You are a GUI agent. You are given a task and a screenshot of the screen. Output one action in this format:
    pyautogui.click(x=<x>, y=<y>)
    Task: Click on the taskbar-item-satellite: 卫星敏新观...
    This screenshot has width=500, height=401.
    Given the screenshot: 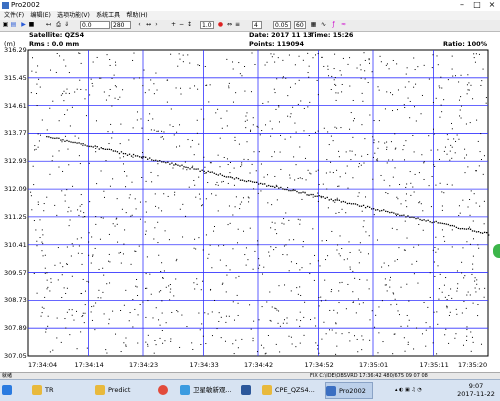 What is the action you would take?
    pyautogui.click(x=209, y=390)
    